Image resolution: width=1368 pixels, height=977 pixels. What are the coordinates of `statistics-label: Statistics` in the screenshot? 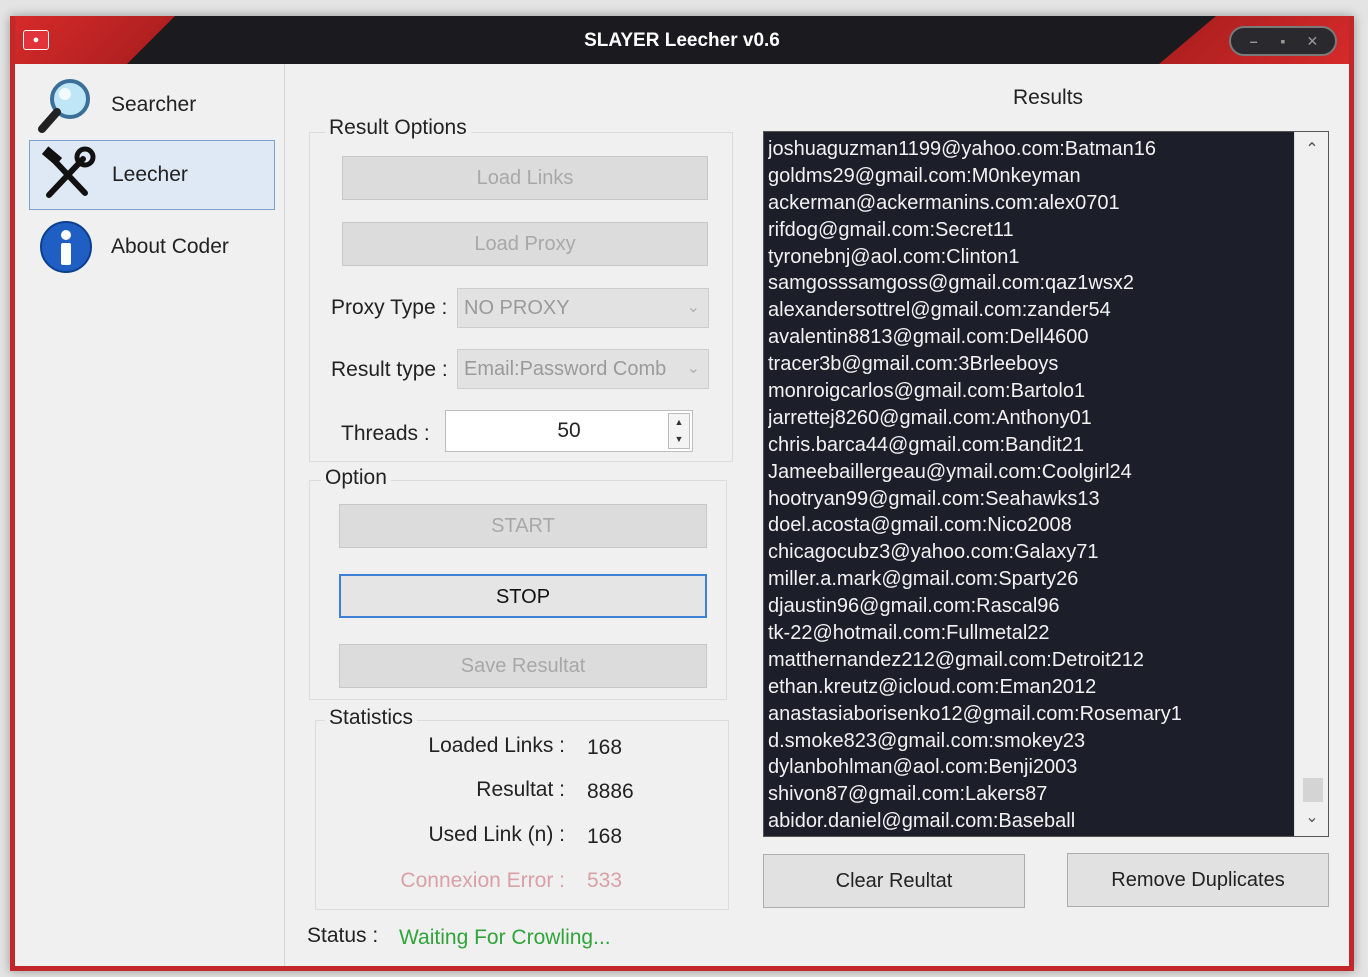 It's located at (371, 718).